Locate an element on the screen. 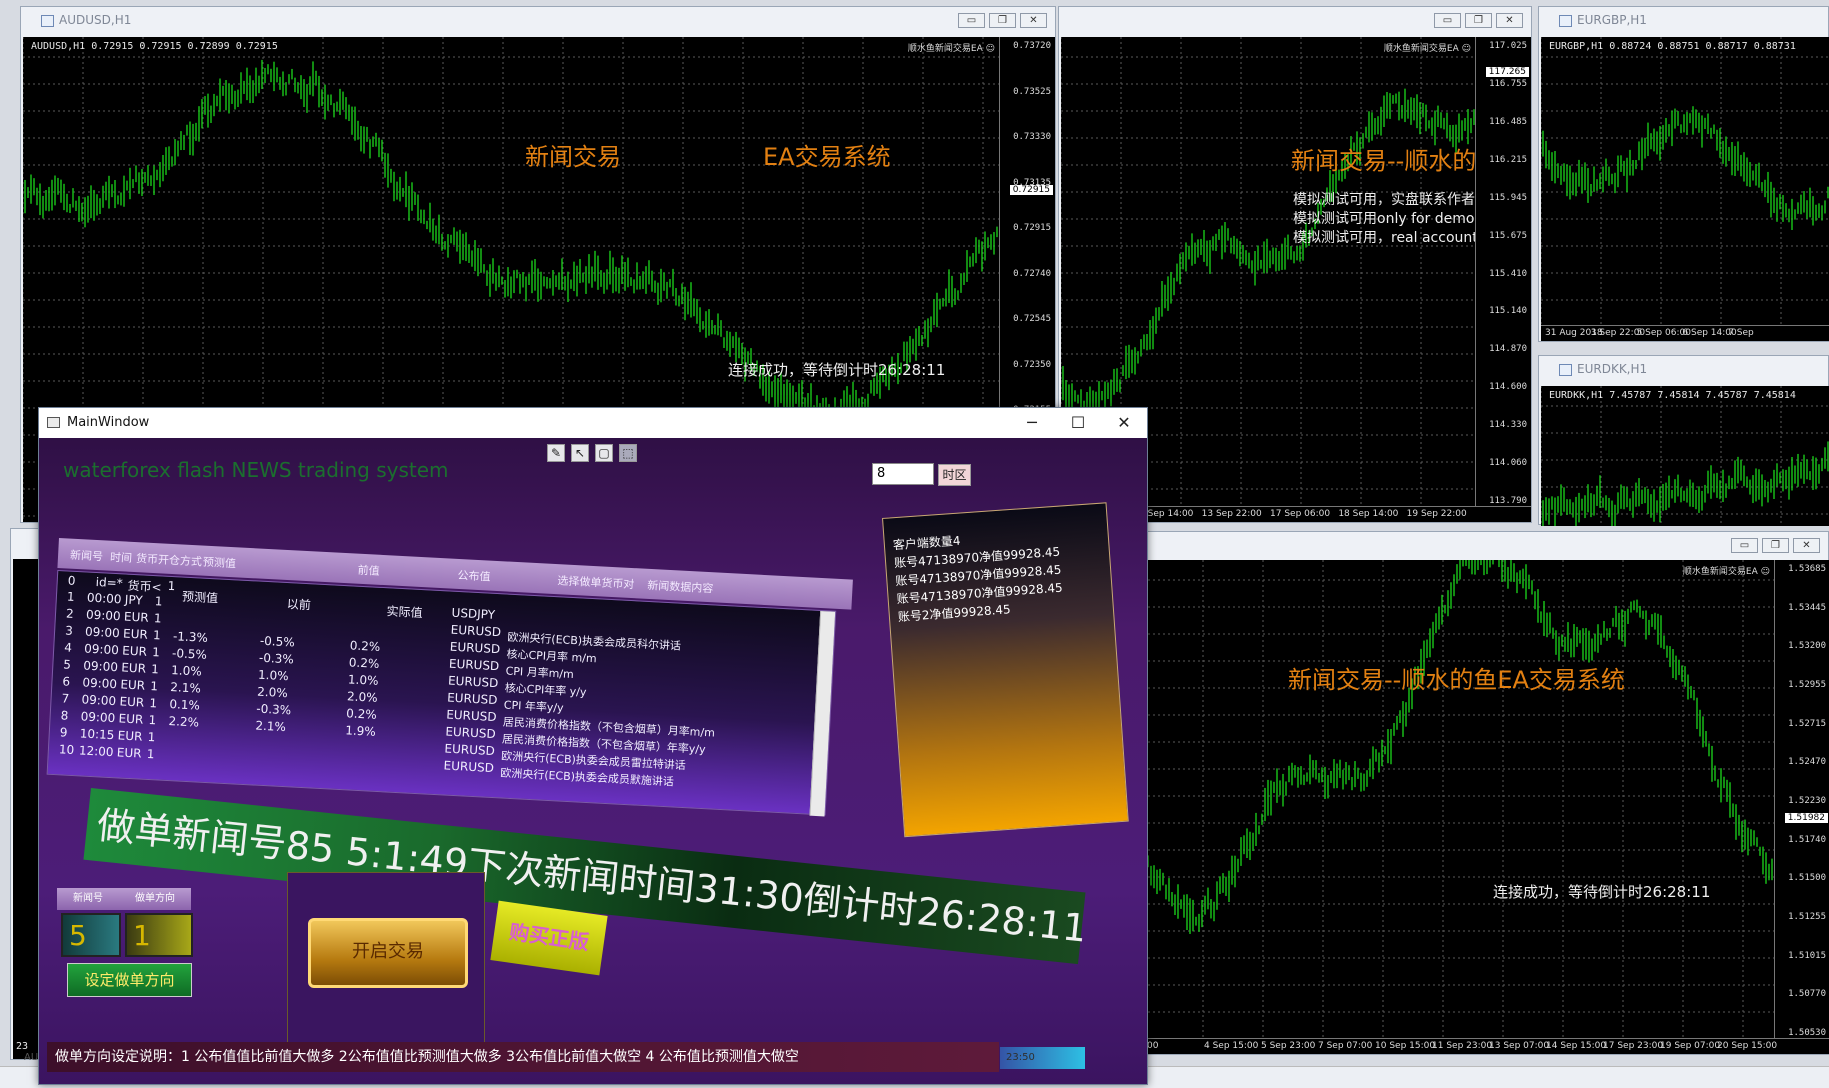  price-tick: 116.215 is located at coordinates (1508, 159).